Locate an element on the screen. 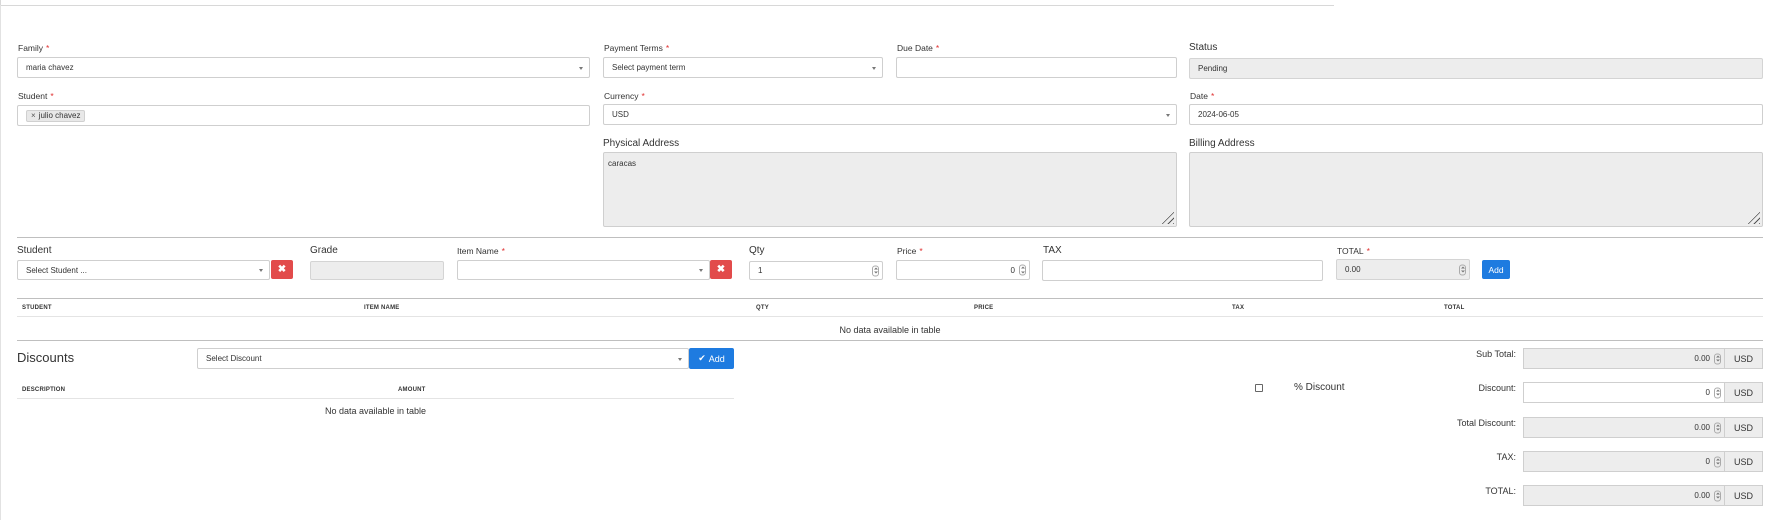  payment-terms-select: Select payment term is located at coordinates (743, 67).